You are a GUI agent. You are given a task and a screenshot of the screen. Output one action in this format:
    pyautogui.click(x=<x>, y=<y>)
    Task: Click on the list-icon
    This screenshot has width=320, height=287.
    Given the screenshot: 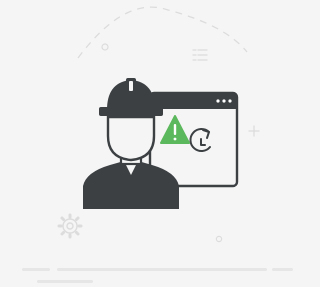 What is the action you would take?
    pyautogui.click(x=200, y=55)
    